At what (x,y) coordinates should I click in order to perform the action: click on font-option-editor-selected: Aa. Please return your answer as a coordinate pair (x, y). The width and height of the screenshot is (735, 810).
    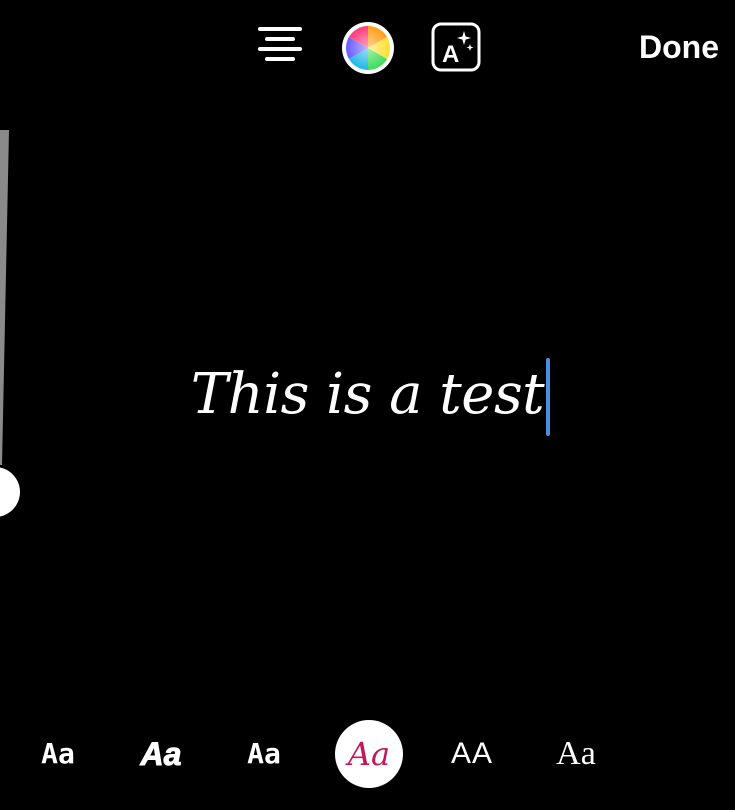
    Looking at the image, I should click on (369, 754).